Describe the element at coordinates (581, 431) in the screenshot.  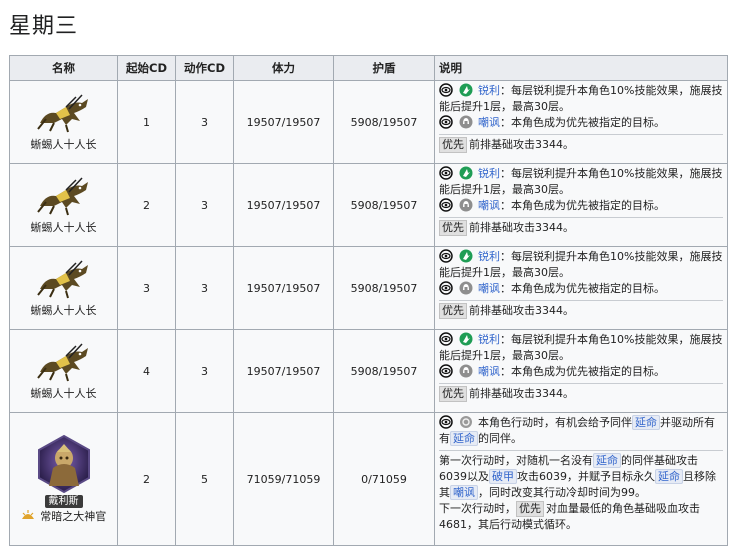
I see `boss-passive-line: 本角色行动时，有机会给予同伴 延命 并驱动所有有 延命 的同伴。` at that location.